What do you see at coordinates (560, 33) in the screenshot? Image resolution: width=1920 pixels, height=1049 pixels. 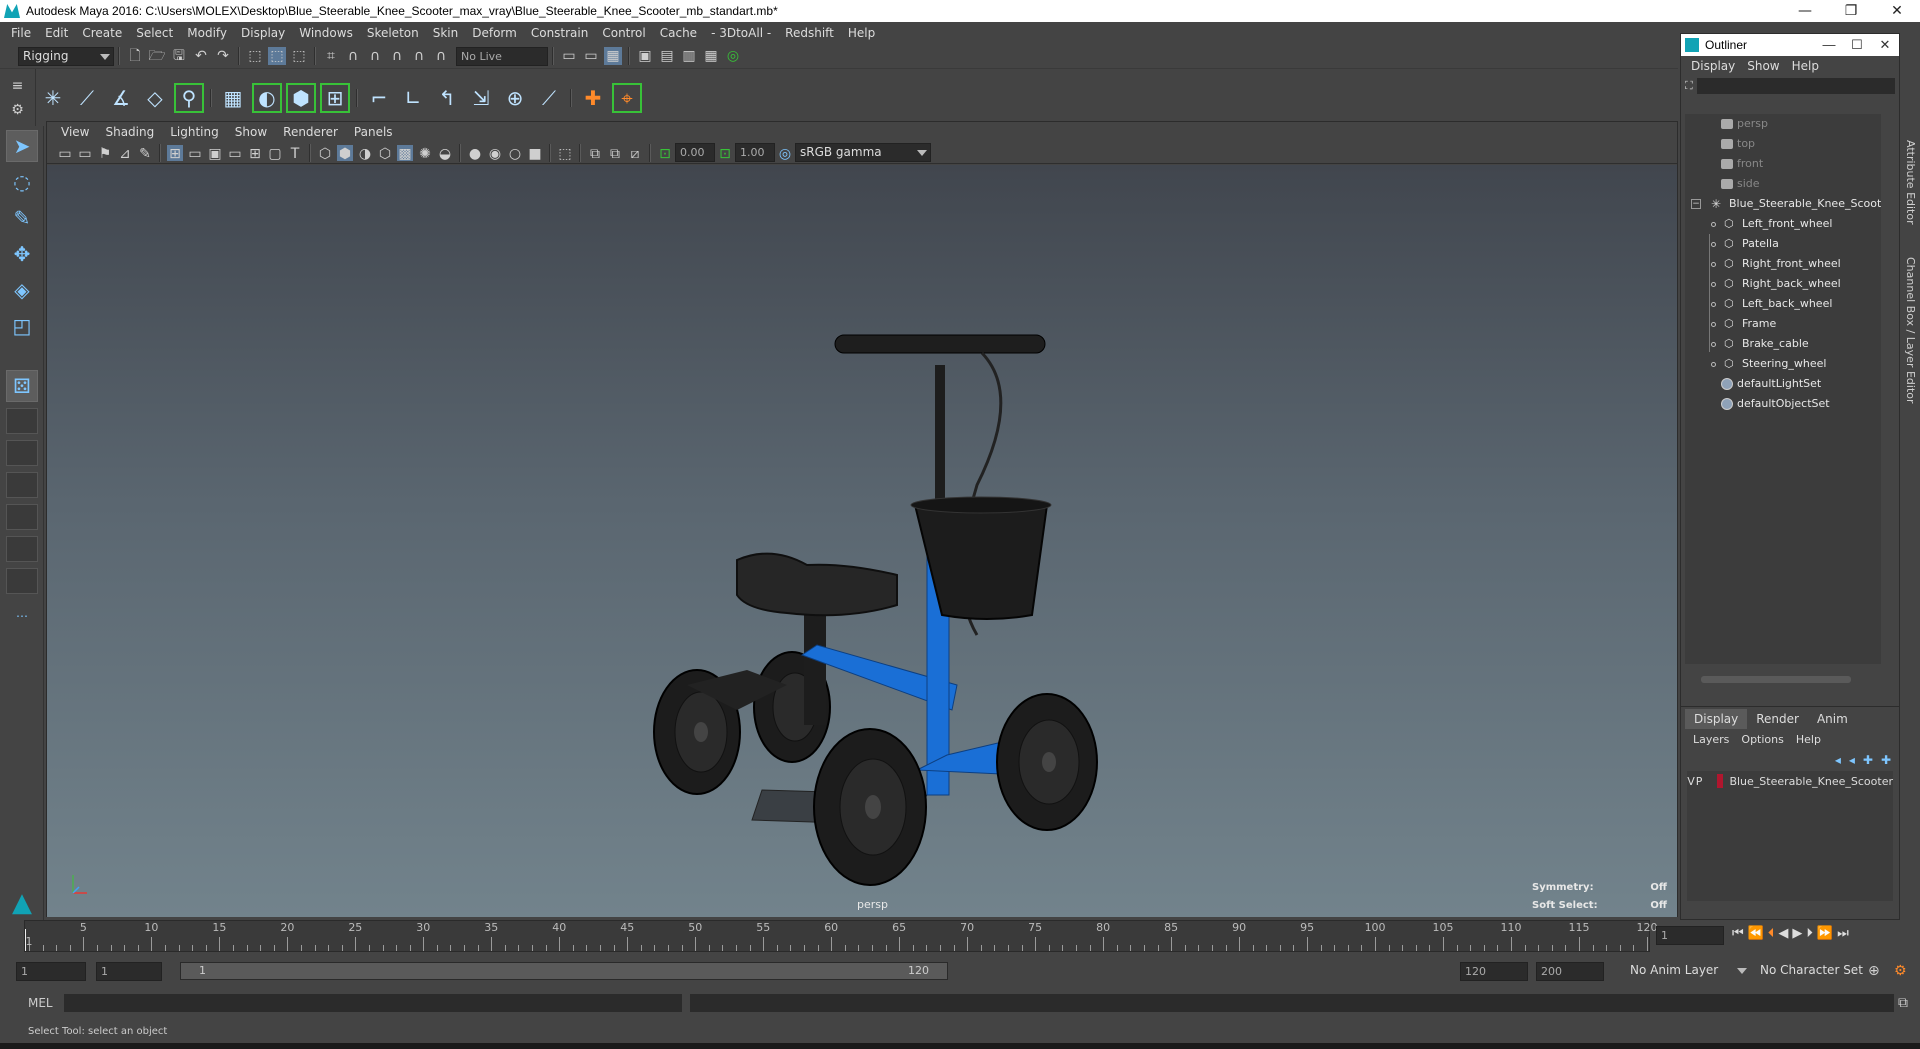 I see `menu-constrain: Constrain` at bounding box center [560, 33].